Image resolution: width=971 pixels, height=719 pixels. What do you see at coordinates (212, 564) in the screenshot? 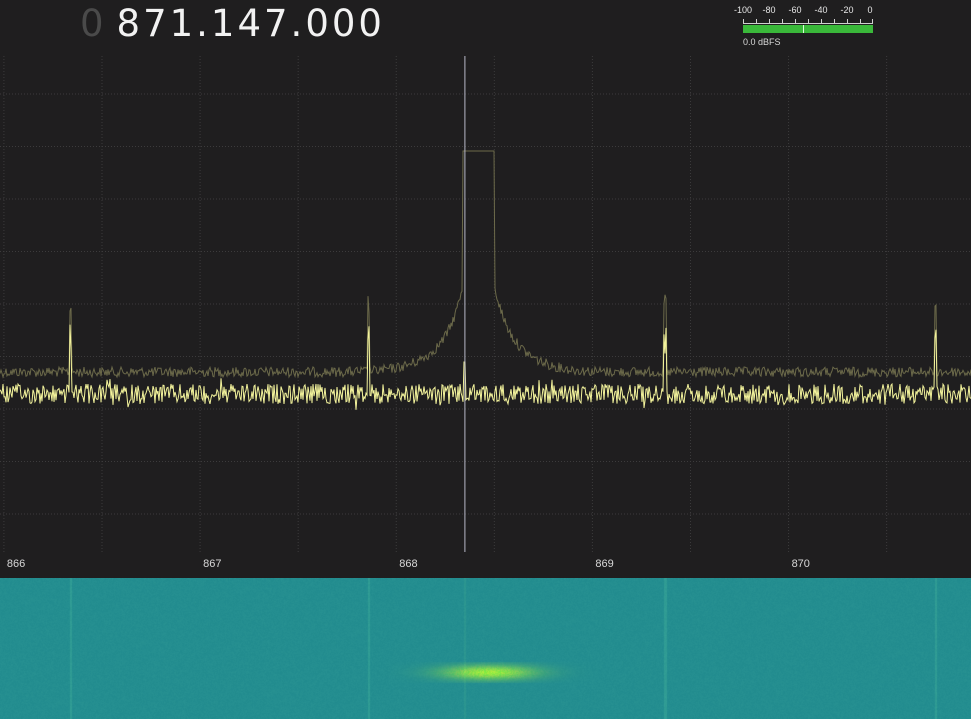
I see `frequency-tick-label: 867` at bounding box center [212, 564].